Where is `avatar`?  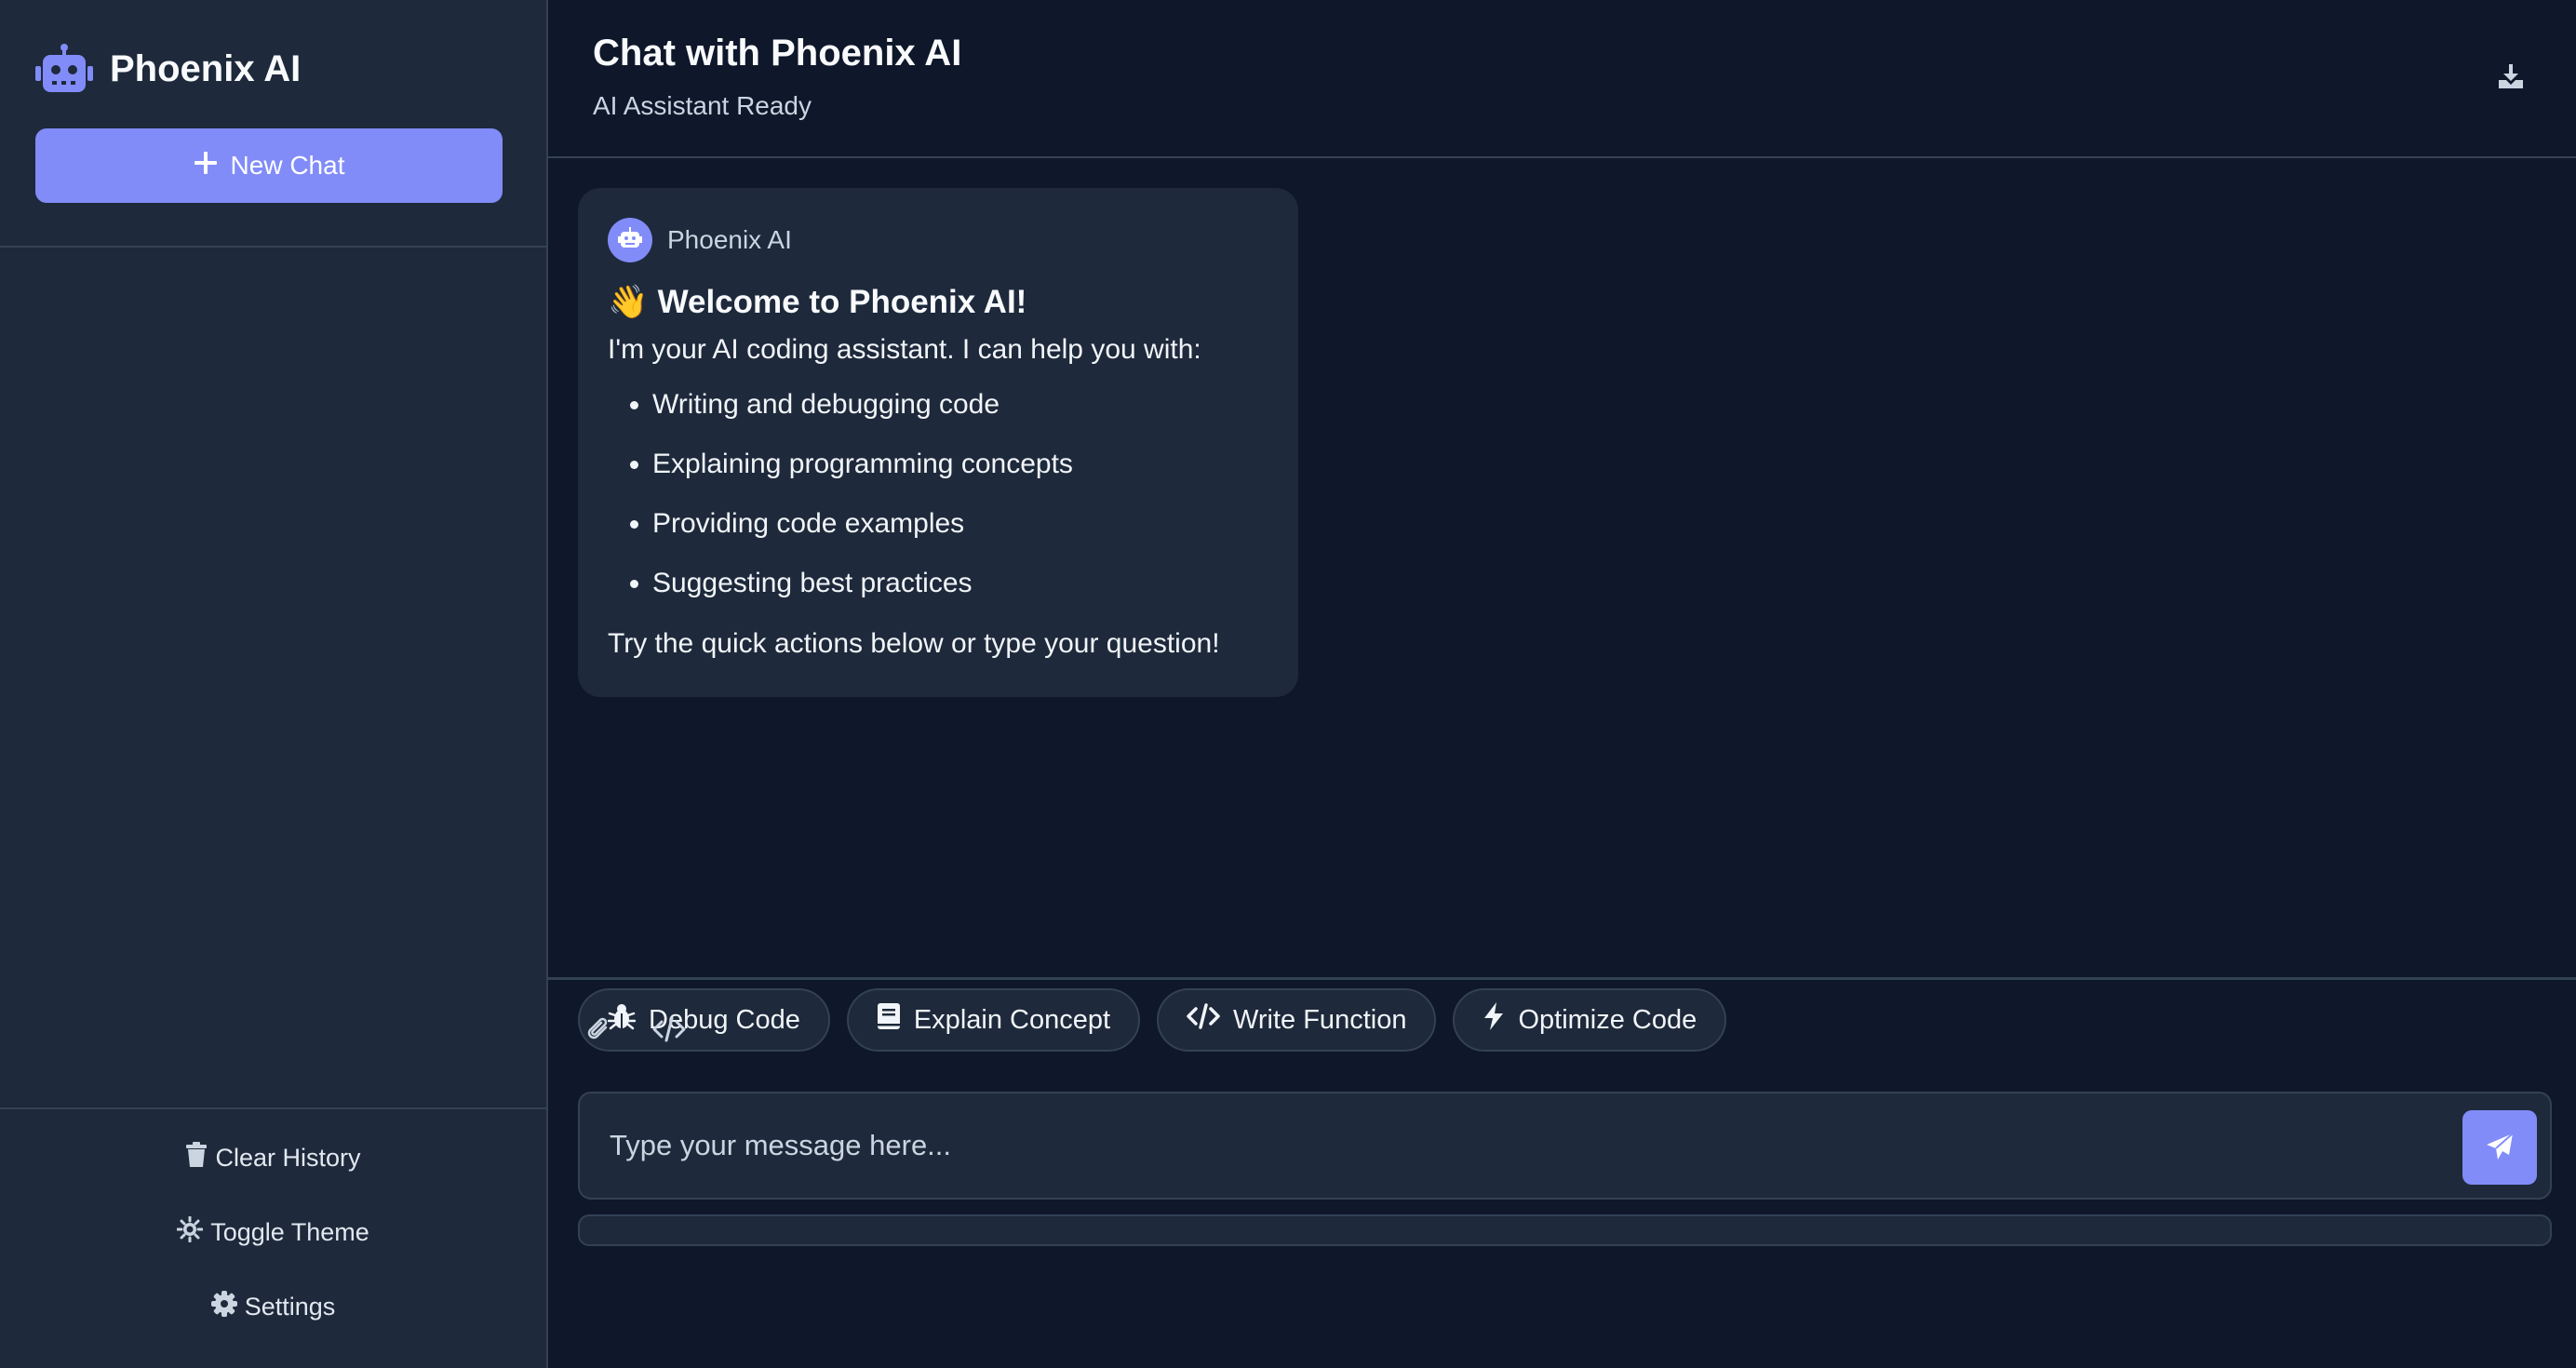
avatar is located at coordinates (630, 240).